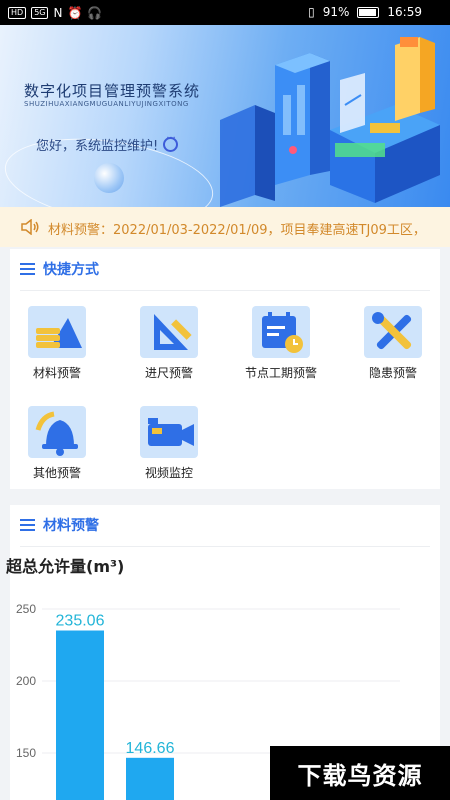  I want to click on material-warning-icon, so click(57, 332).